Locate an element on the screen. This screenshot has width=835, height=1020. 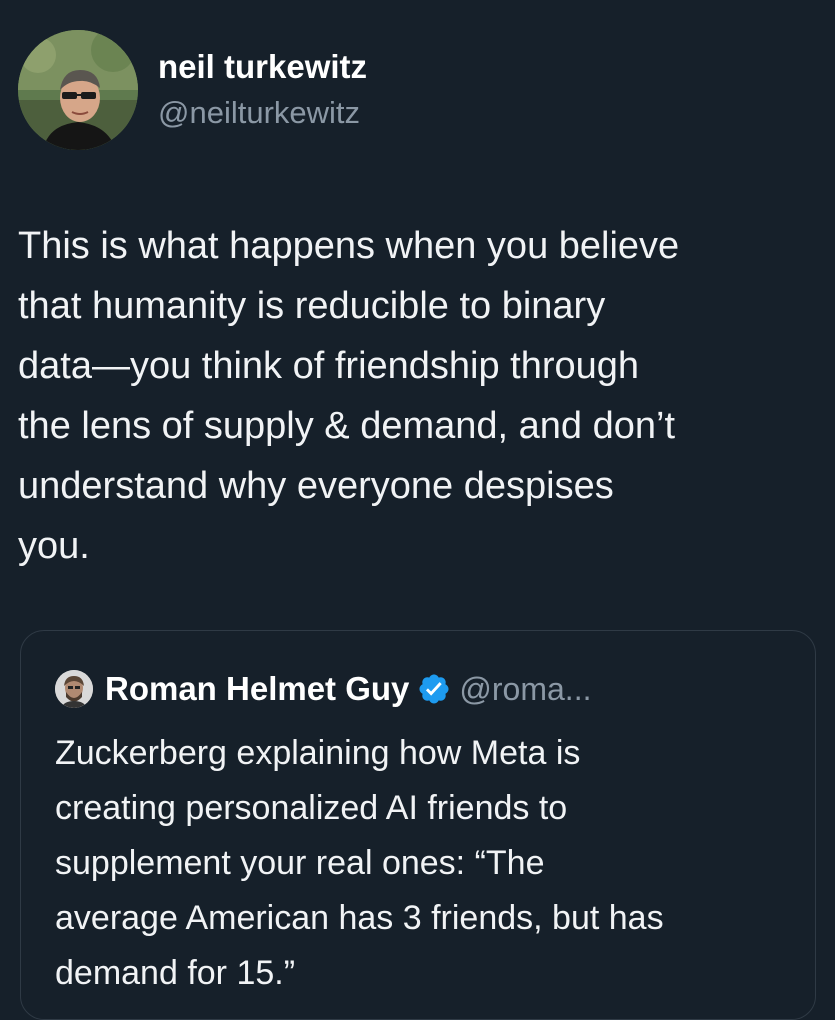
tweet-author: neil turkewitz @neilturkewitz is located at coordinates (192, 90).